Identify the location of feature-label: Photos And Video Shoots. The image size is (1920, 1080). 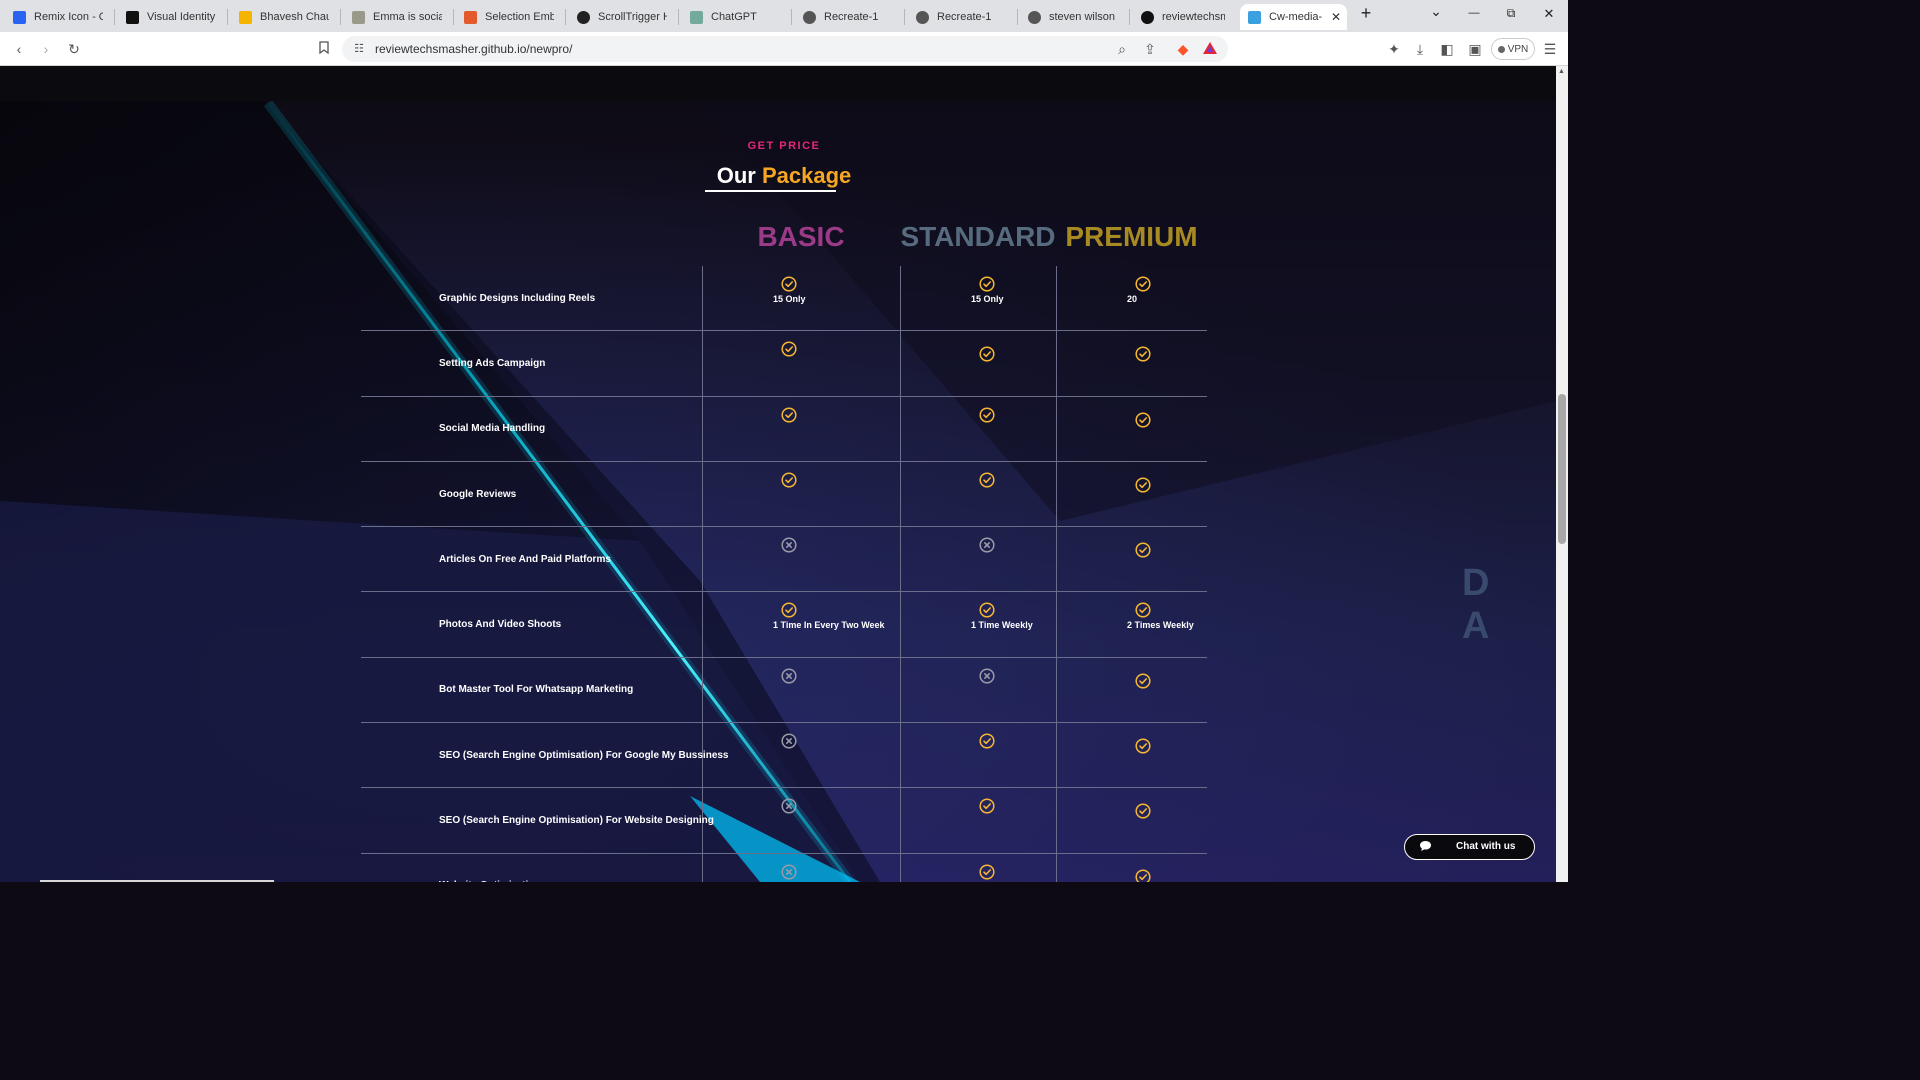
(500, 625).